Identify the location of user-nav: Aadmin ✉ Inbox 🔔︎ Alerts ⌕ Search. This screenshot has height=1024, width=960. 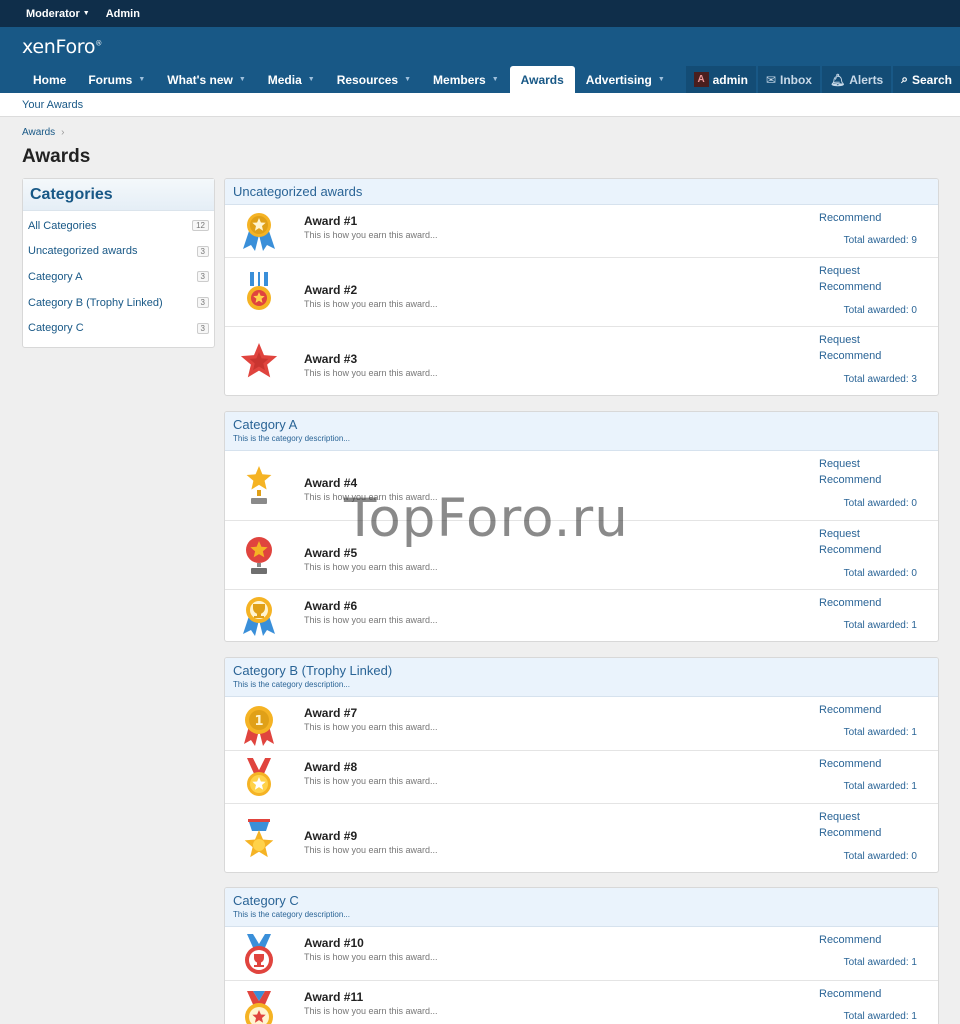
(822, 79).